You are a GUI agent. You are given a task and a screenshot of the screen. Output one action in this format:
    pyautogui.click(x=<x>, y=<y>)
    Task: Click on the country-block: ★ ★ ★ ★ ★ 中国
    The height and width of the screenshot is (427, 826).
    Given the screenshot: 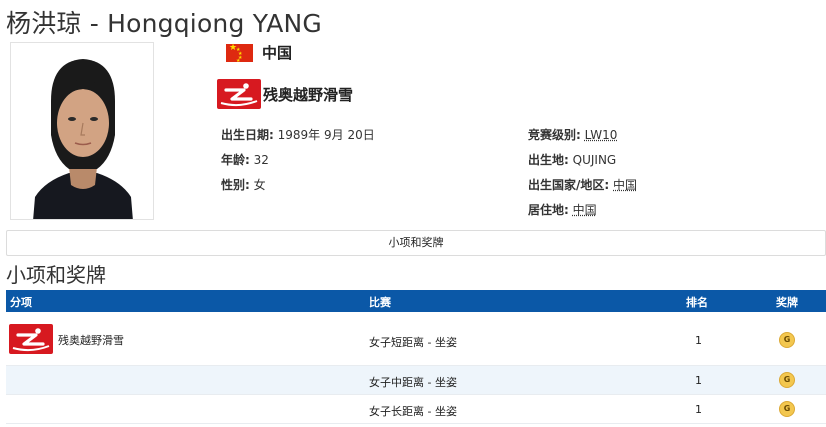 What is the action you would take?
    pyautogui.click(x=259, y=53)
    